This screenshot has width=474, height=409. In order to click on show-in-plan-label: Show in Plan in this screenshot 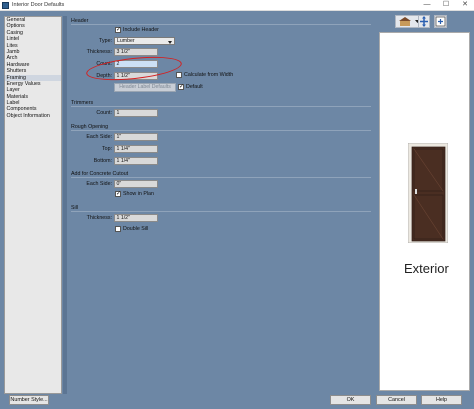, I will do `click(138, 194)`.